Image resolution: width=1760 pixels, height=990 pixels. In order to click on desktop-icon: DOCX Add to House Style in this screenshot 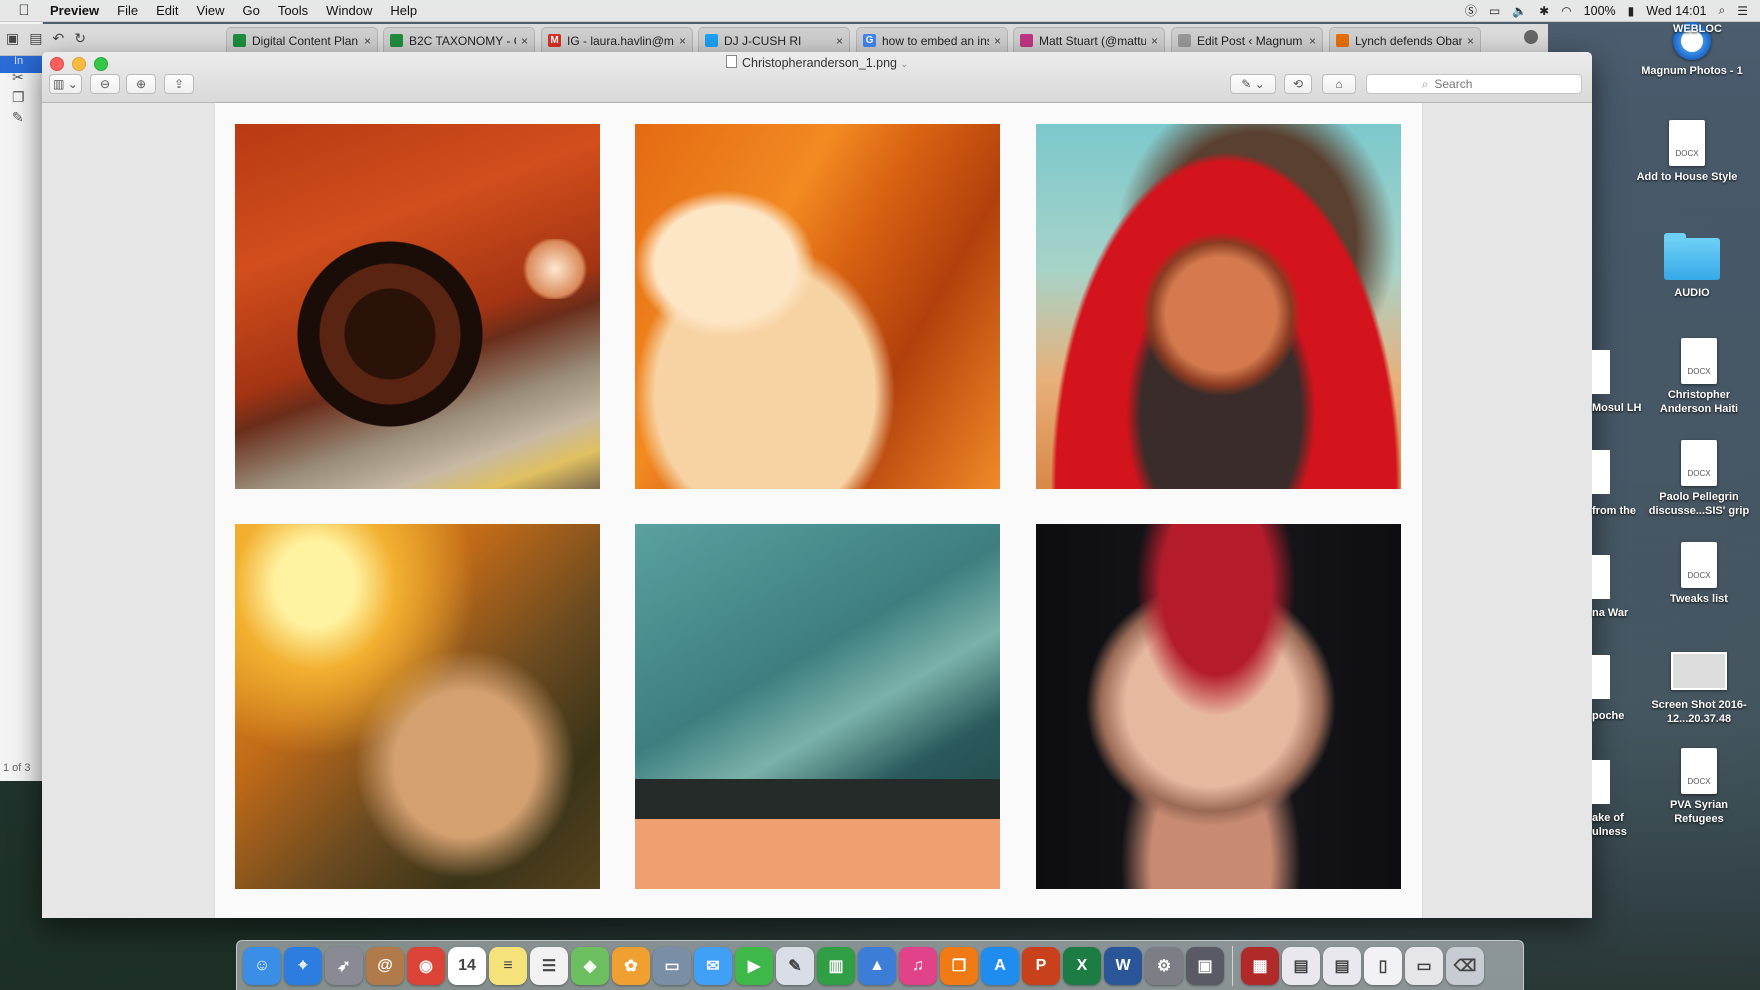, I will do `click(1687, 152)`.